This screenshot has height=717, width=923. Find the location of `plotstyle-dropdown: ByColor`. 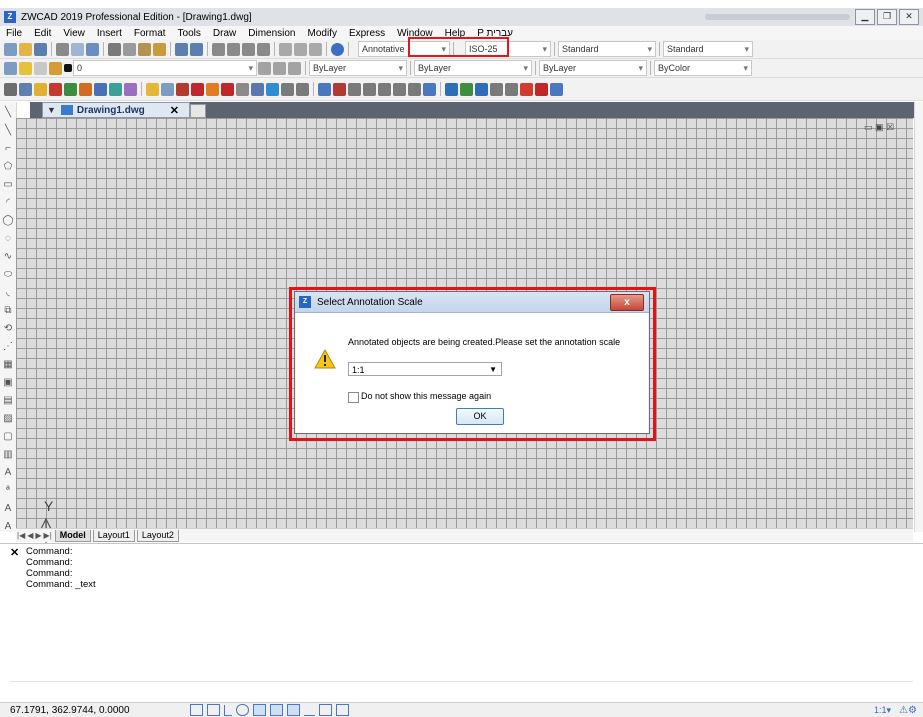

plotstyle-dropdown: ByColor is located at coordinates (703, 68).